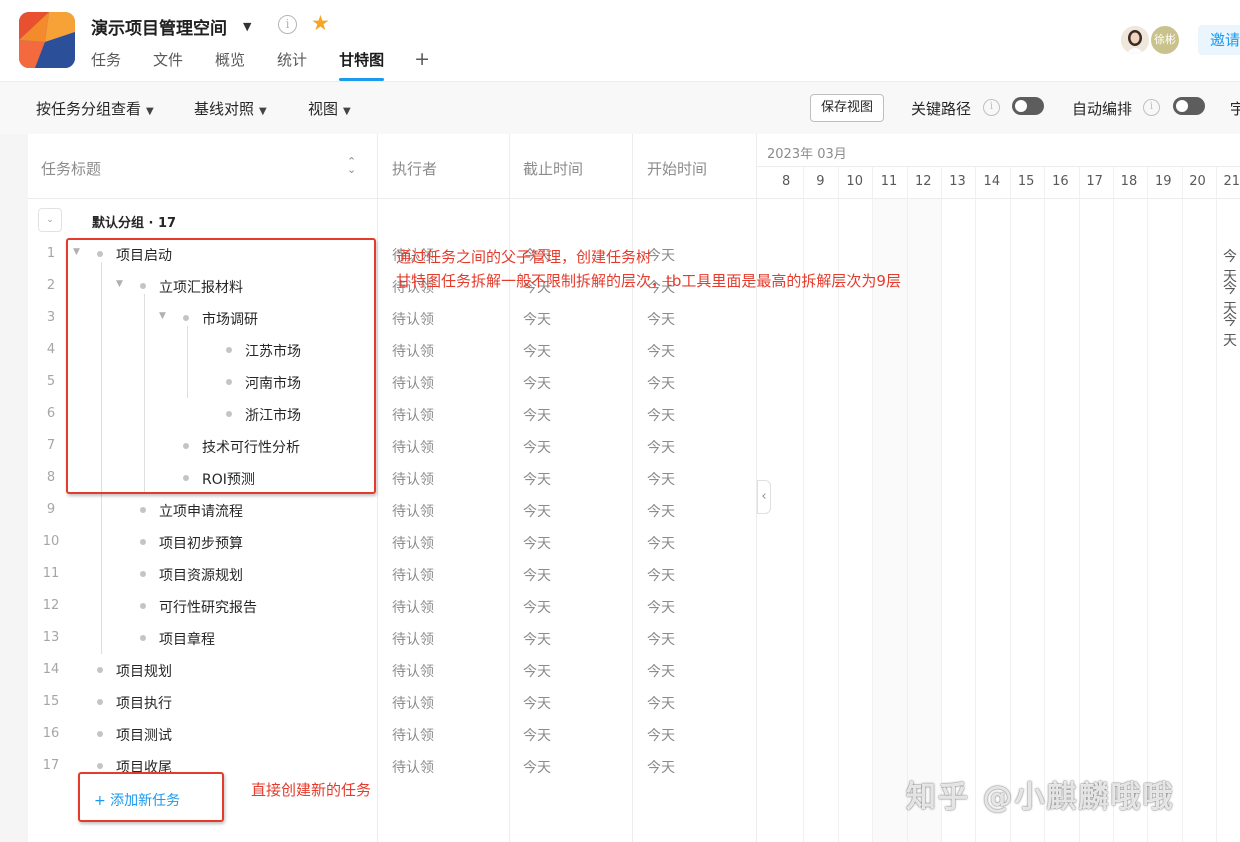  Describe the element at coordinates (1231, 330) in the screenshot. I see `gantt-today-marker: 今天` at that location.